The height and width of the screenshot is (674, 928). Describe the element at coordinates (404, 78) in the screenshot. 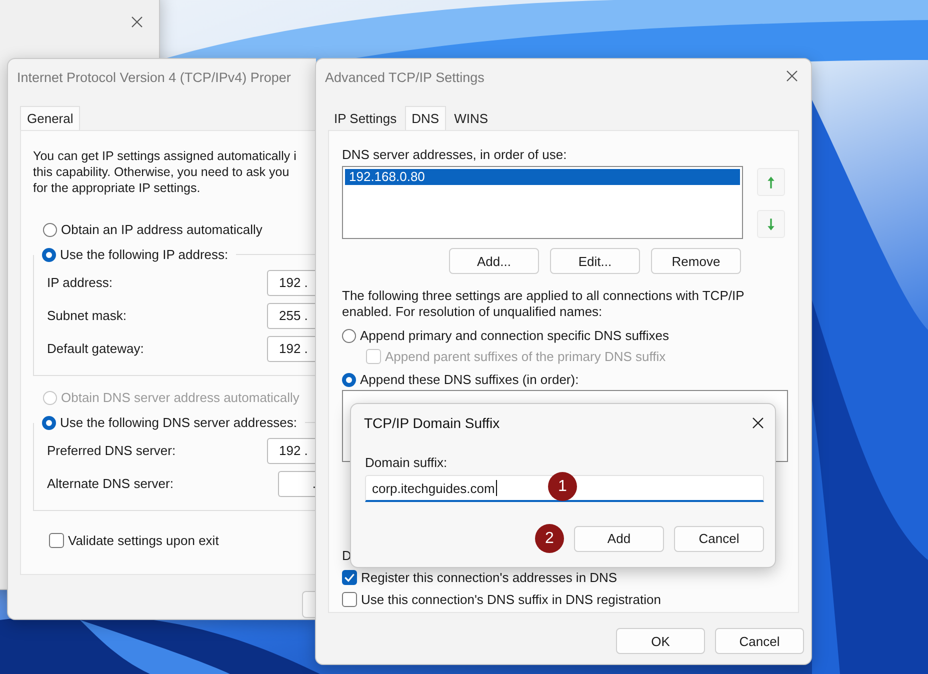

I see `window-title: Advanced TCP/IP Settings` at that location.